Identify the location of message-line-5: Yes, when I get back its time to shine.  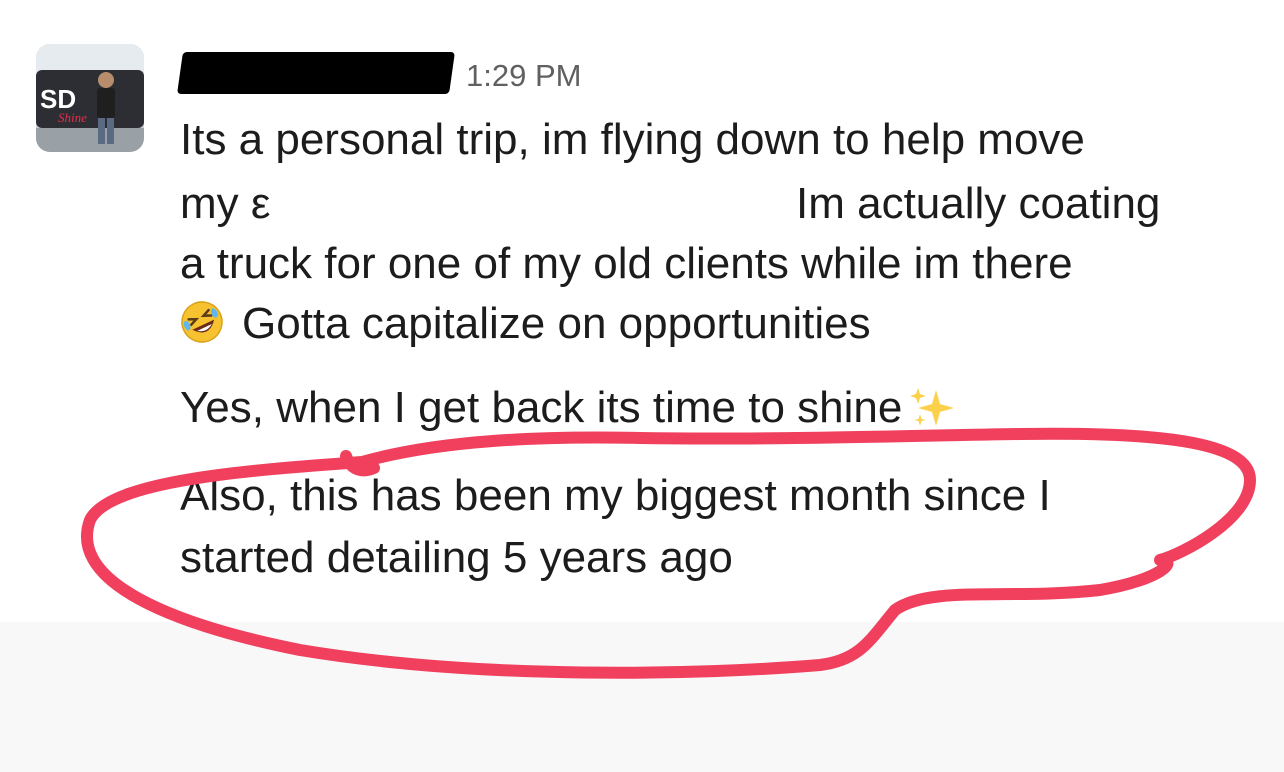
(568, 408).